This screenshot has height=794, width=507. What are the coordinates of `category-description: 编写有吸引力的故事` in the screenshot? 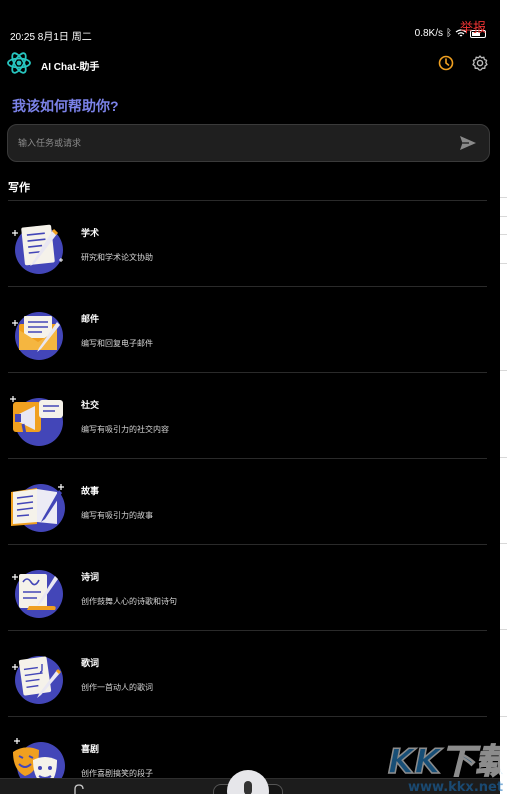 It's located at (117, 515).